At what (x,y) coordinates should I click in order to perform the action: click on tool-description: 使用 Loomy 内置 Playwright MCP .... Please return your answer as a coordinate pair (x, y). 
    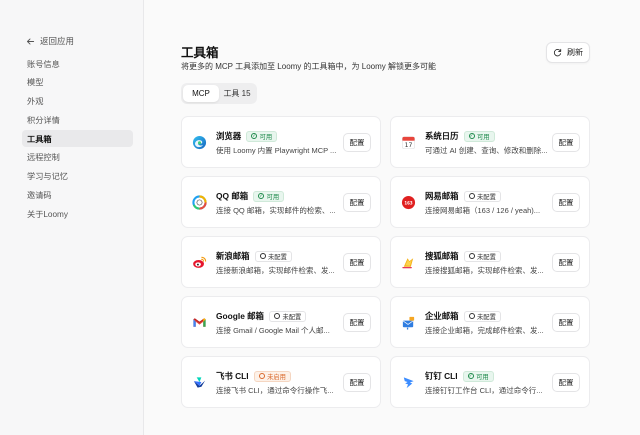
    Looking at the image, I should click on (276, 150).